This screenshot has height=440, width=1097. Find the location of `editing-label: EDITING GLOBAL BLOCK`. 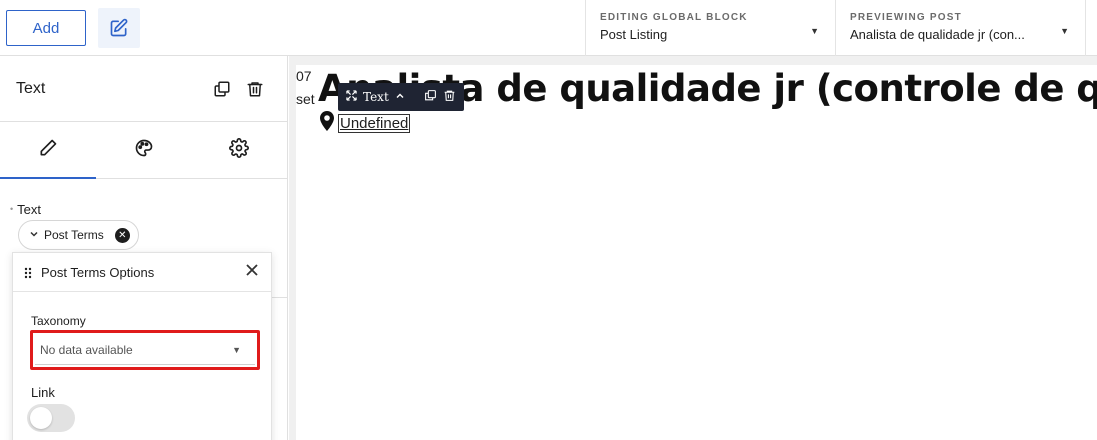

editing-label: EDITING GLOBAL BLOCK is located at coordinates (674, 17).